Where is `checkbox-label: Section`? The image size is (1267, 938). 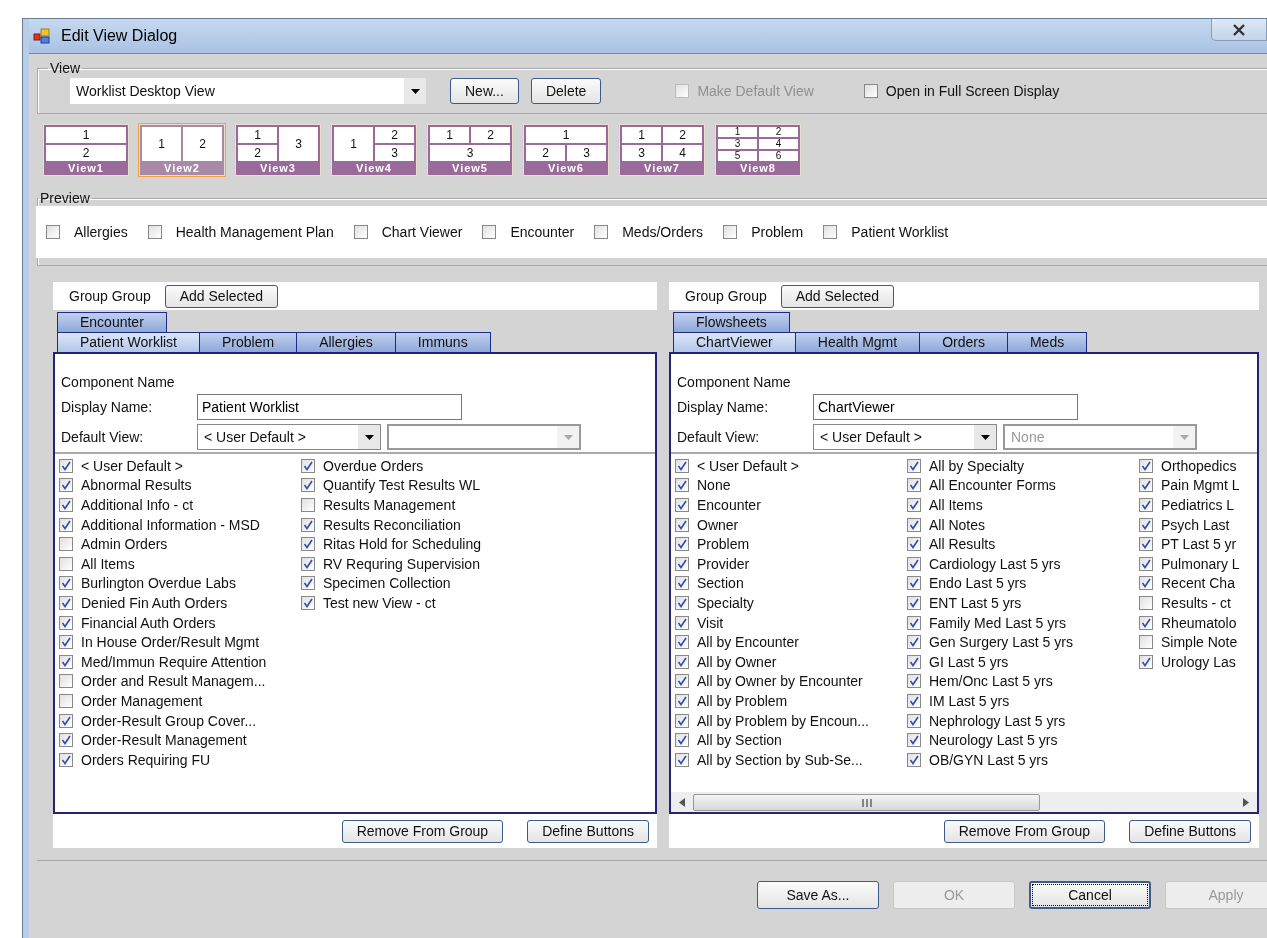 checkbox-label: Section is located at coordinates (720, 583).